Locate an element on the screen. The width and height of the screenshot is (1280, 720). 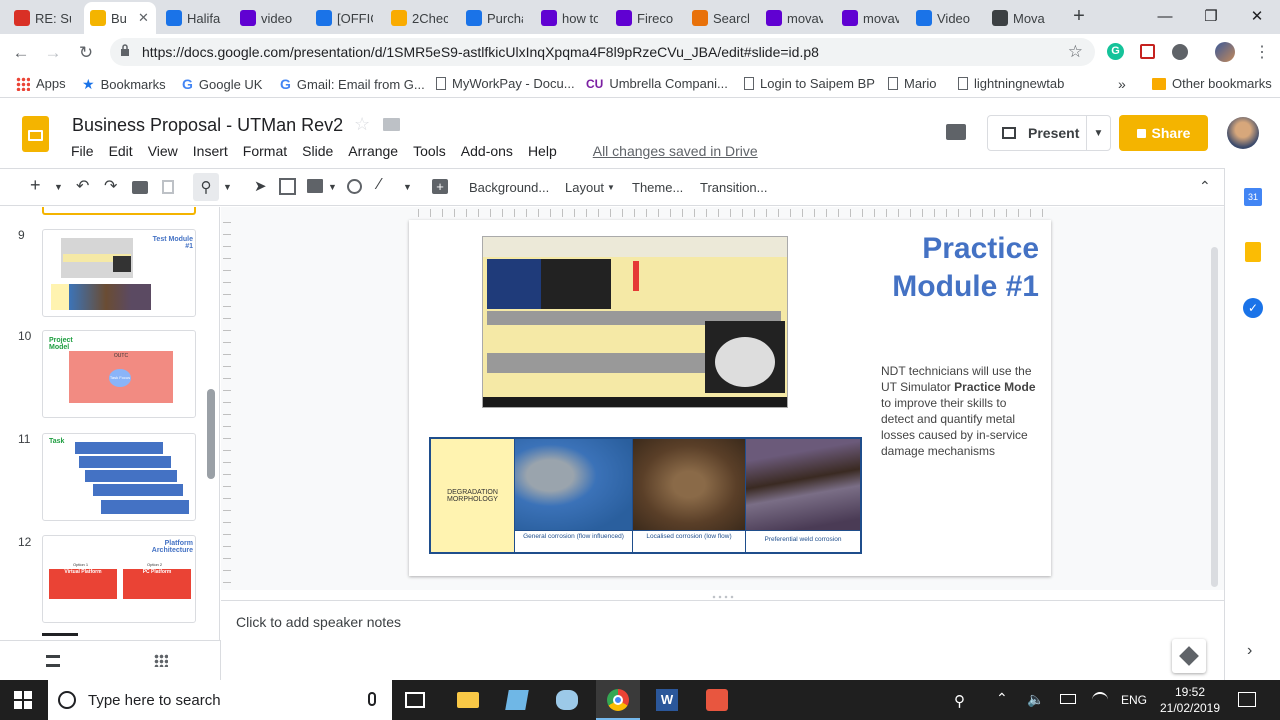
thumbnail-prev-edge is located at coordinates (119, 211).